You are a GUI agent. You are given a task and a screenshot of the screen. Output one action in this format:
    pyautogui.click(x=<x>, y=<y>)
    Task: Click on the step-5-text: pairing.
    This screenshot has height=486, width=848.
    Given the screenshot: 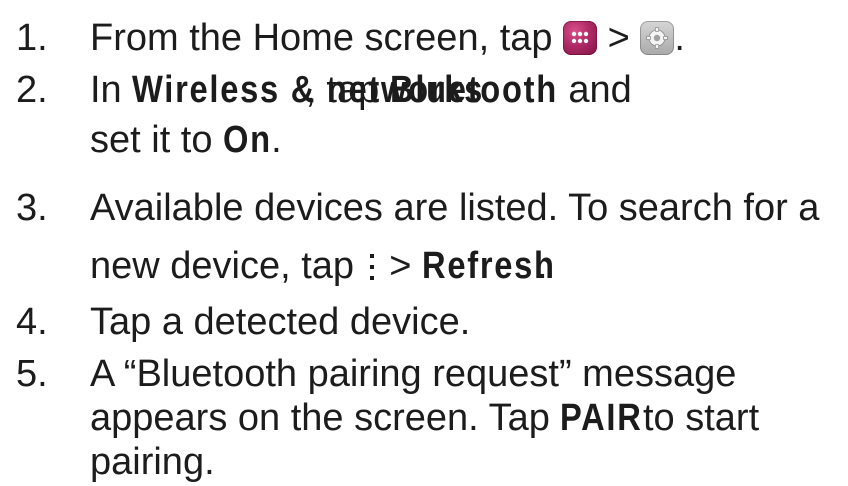 What is the action you would take?
    pyautogui.click(x=152, y=462)
    